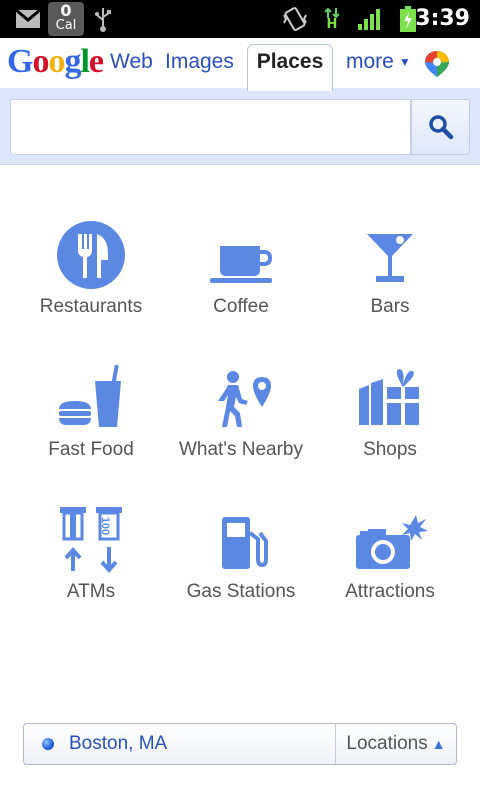 This screenshot has height=800, width=480. I want to click on search-button, so click(440, 127).